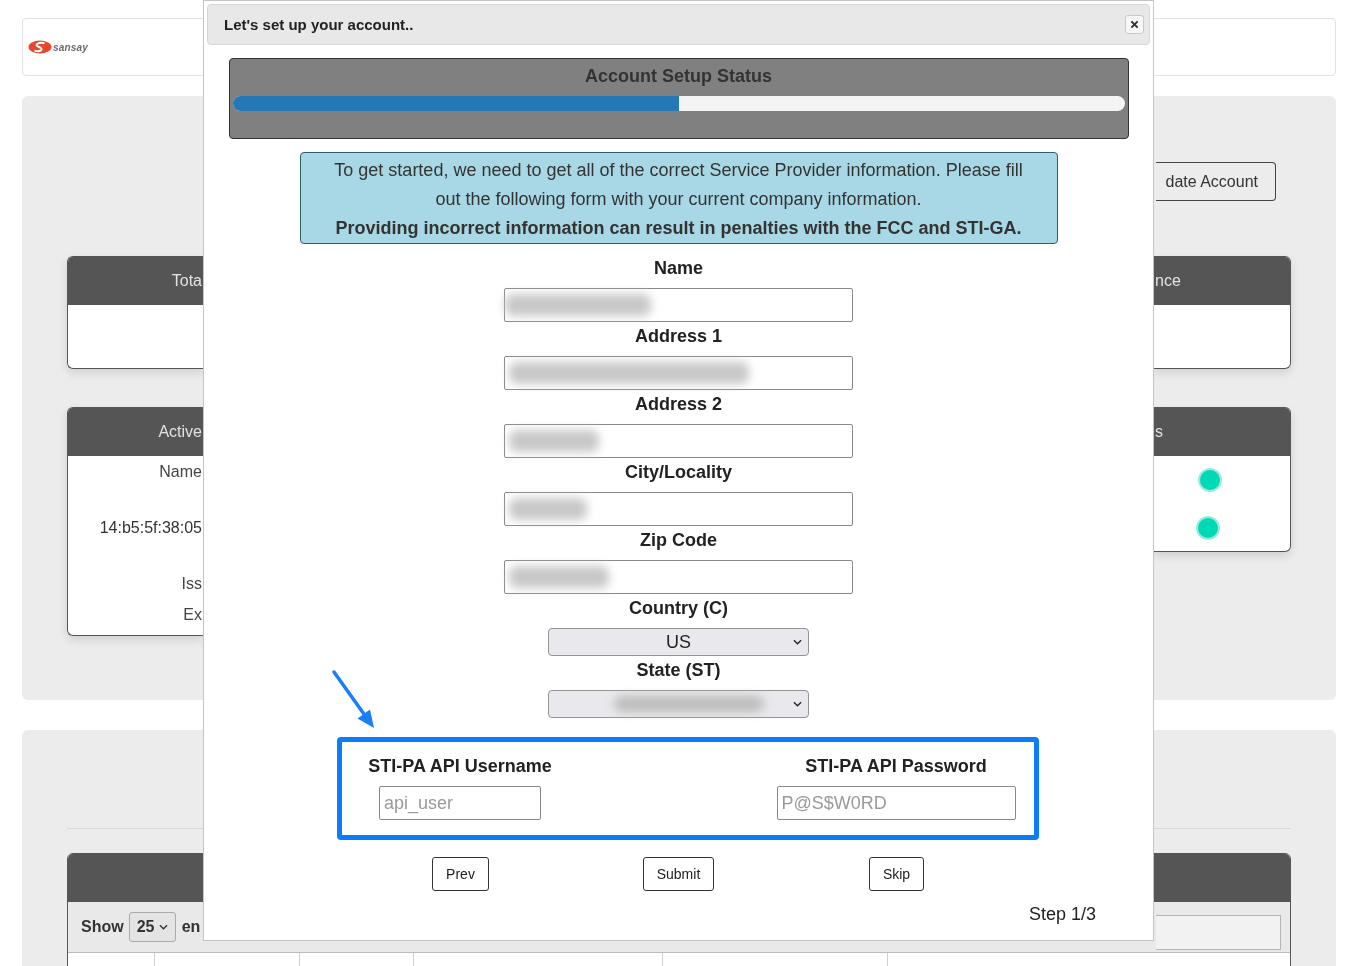 This screenshot has height=966, width=1345. What do you see at coordinates (460, 874) in the screenshot?
I see `step-button: Prev` at bounding box center [460, 874].